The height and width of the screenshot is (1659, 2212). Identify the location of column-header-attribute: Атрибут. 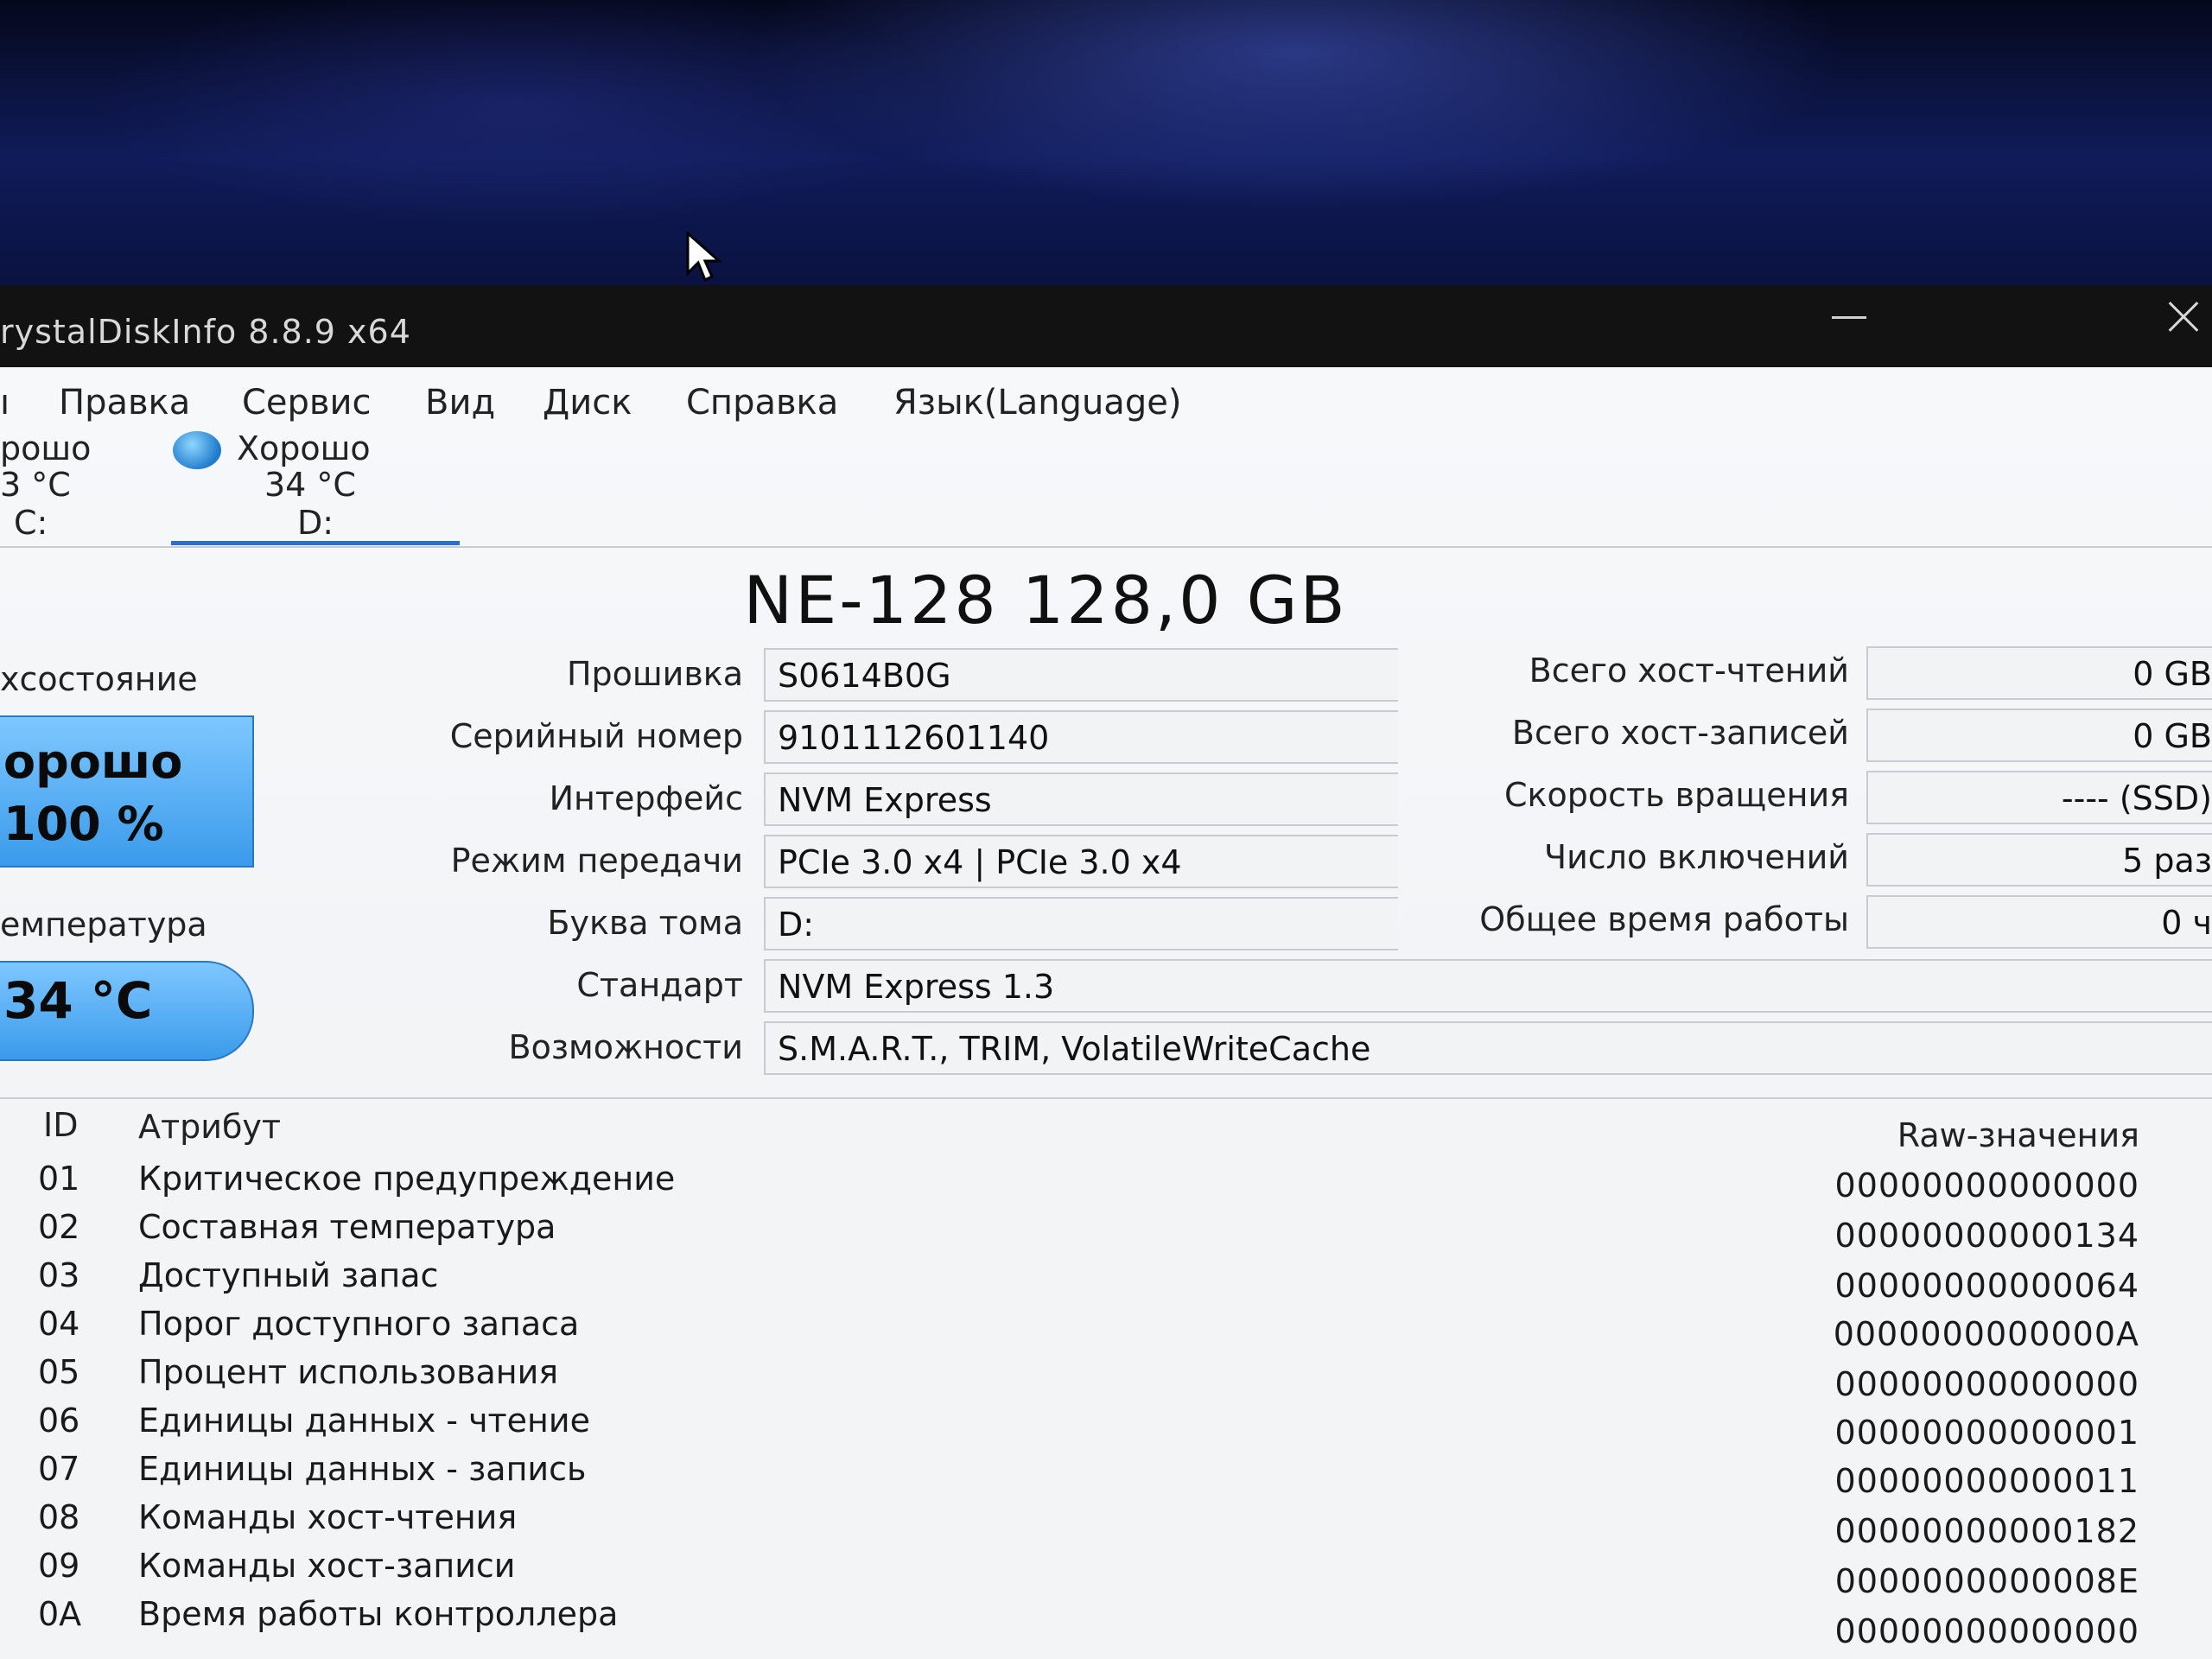
(209, 1127).